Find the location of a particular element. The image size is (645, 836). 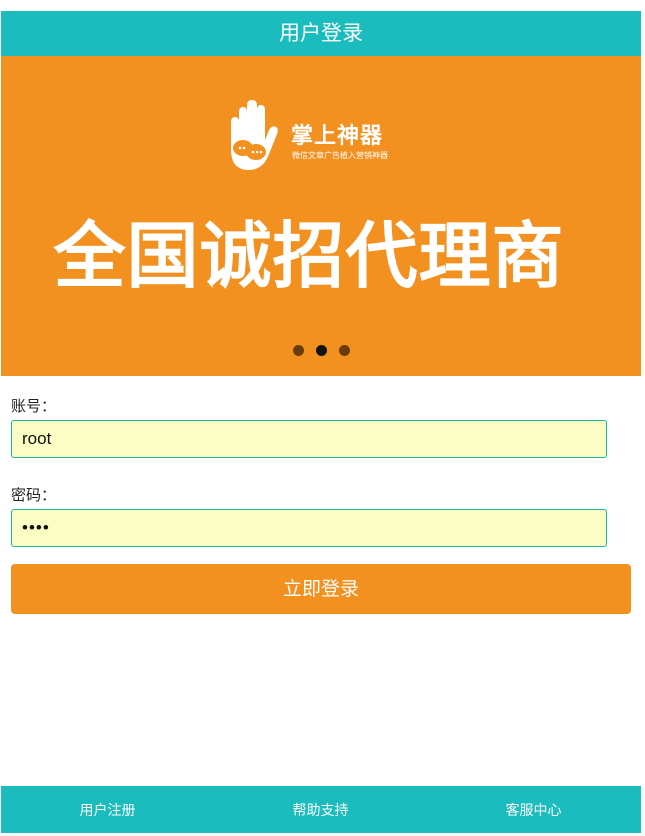

banner-headline: 全国诚招代理商 is located at coordinates (309, 256).